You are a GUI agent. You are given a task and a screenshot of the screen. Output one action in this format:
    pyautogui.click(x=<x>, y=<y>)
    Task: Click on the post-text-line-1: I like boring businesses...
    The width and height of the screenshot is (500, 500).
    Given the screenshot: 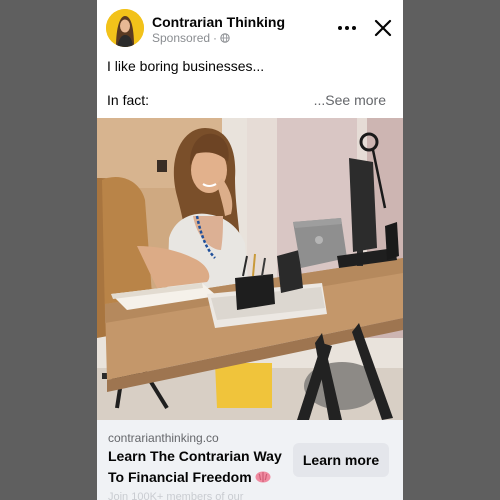 What is the action you would take?
    pyautogui.click(x=186, y=66)
    